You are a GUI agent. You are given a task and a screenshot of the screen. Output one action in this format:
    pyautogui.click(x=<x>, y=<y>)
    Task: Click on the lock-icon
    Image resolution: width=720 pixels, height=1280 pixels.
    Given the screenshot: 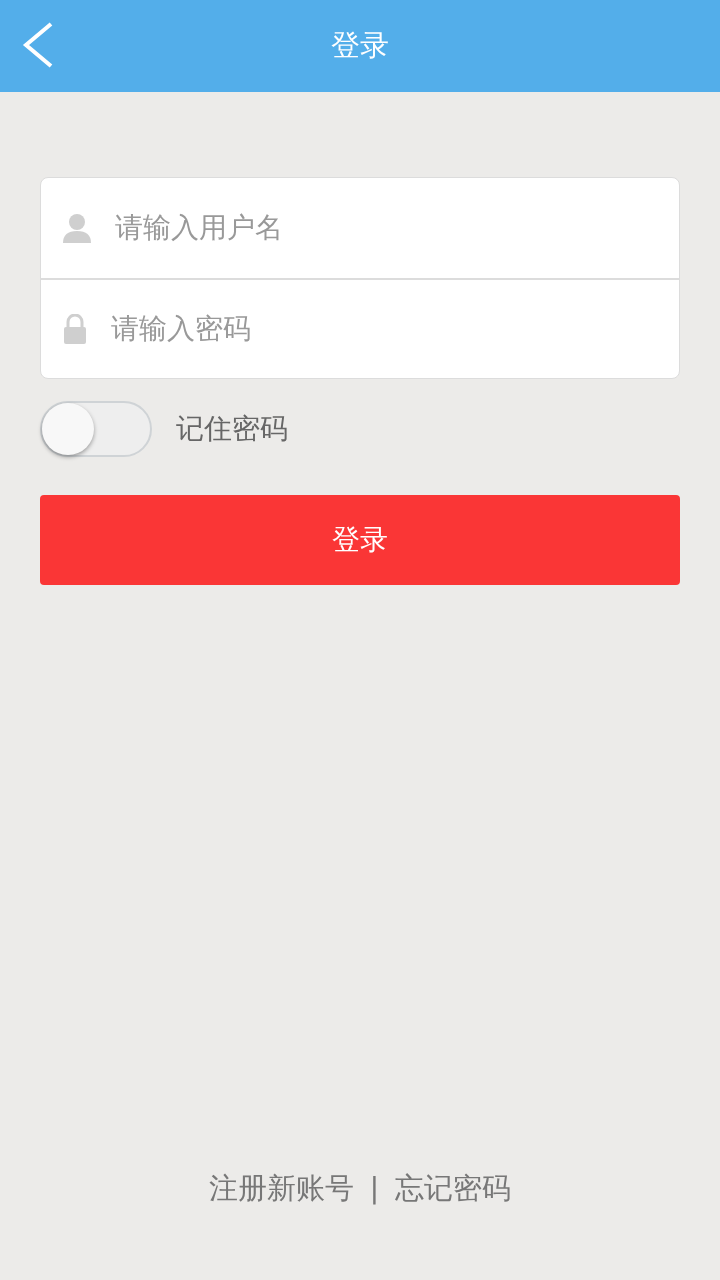 What is the action you would take?
    pyautogui.click(x=75, y=329)
    